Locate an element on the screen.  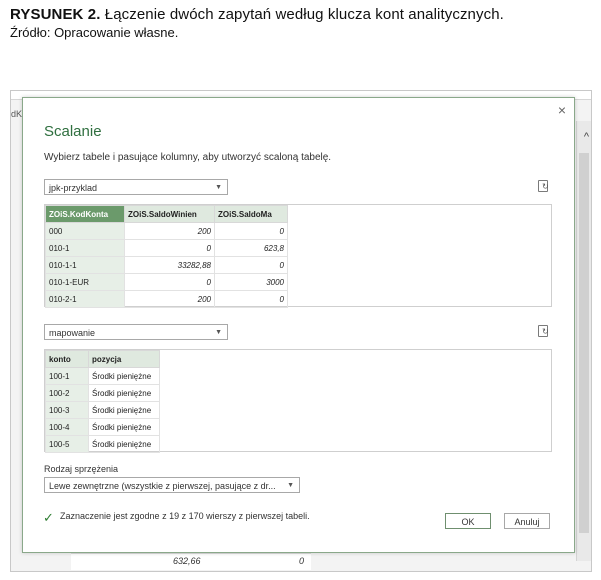
table-header-row: konto pozycja is located at coordinates (102, 359).